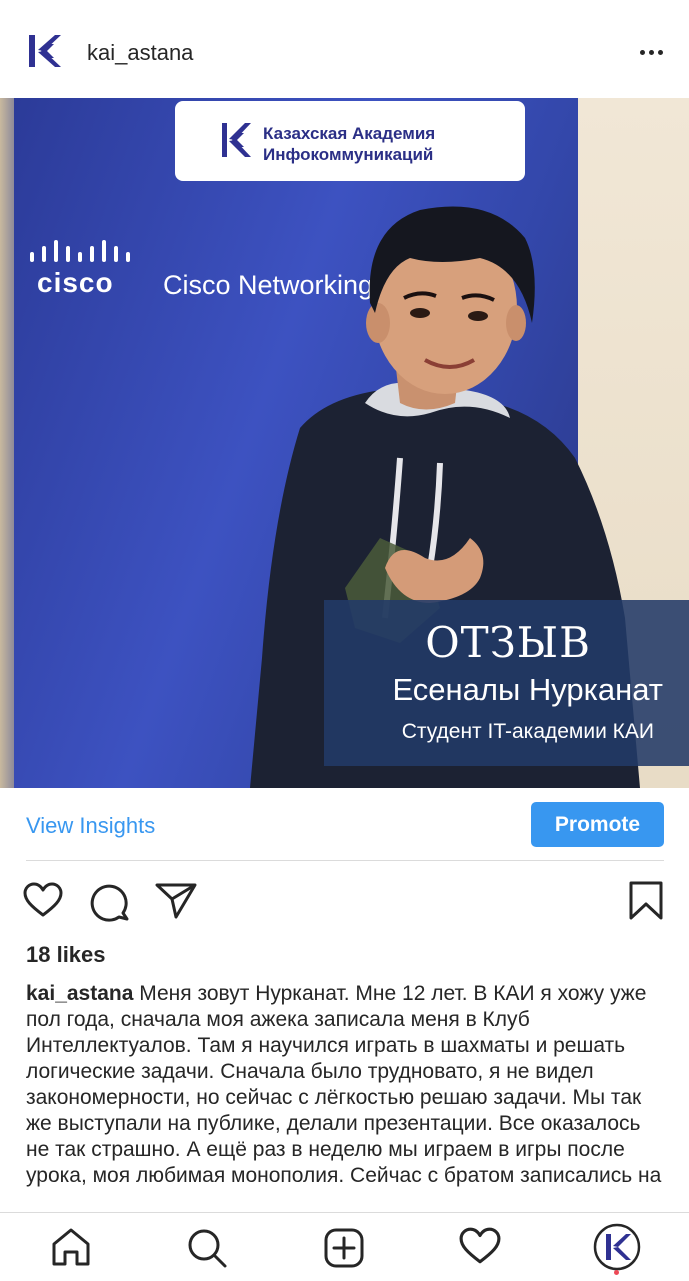  I want to click on promote-button: Promote, so click(597, 824).